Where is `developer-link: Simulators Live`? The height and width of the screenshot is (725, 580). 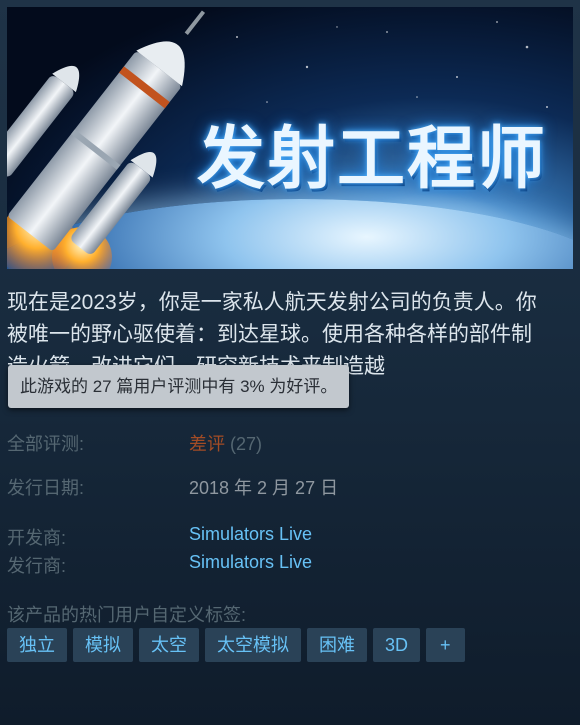
developer-link: Simulators Live is located at coordinates (250, 534).